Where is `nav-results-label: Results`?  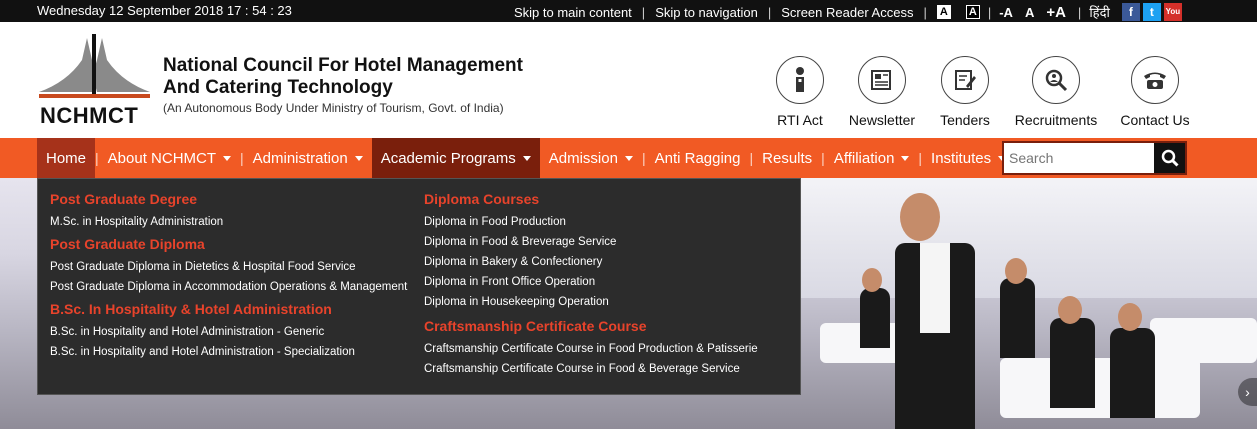
nav-results-label: Results is located at coordinates (787, 158).